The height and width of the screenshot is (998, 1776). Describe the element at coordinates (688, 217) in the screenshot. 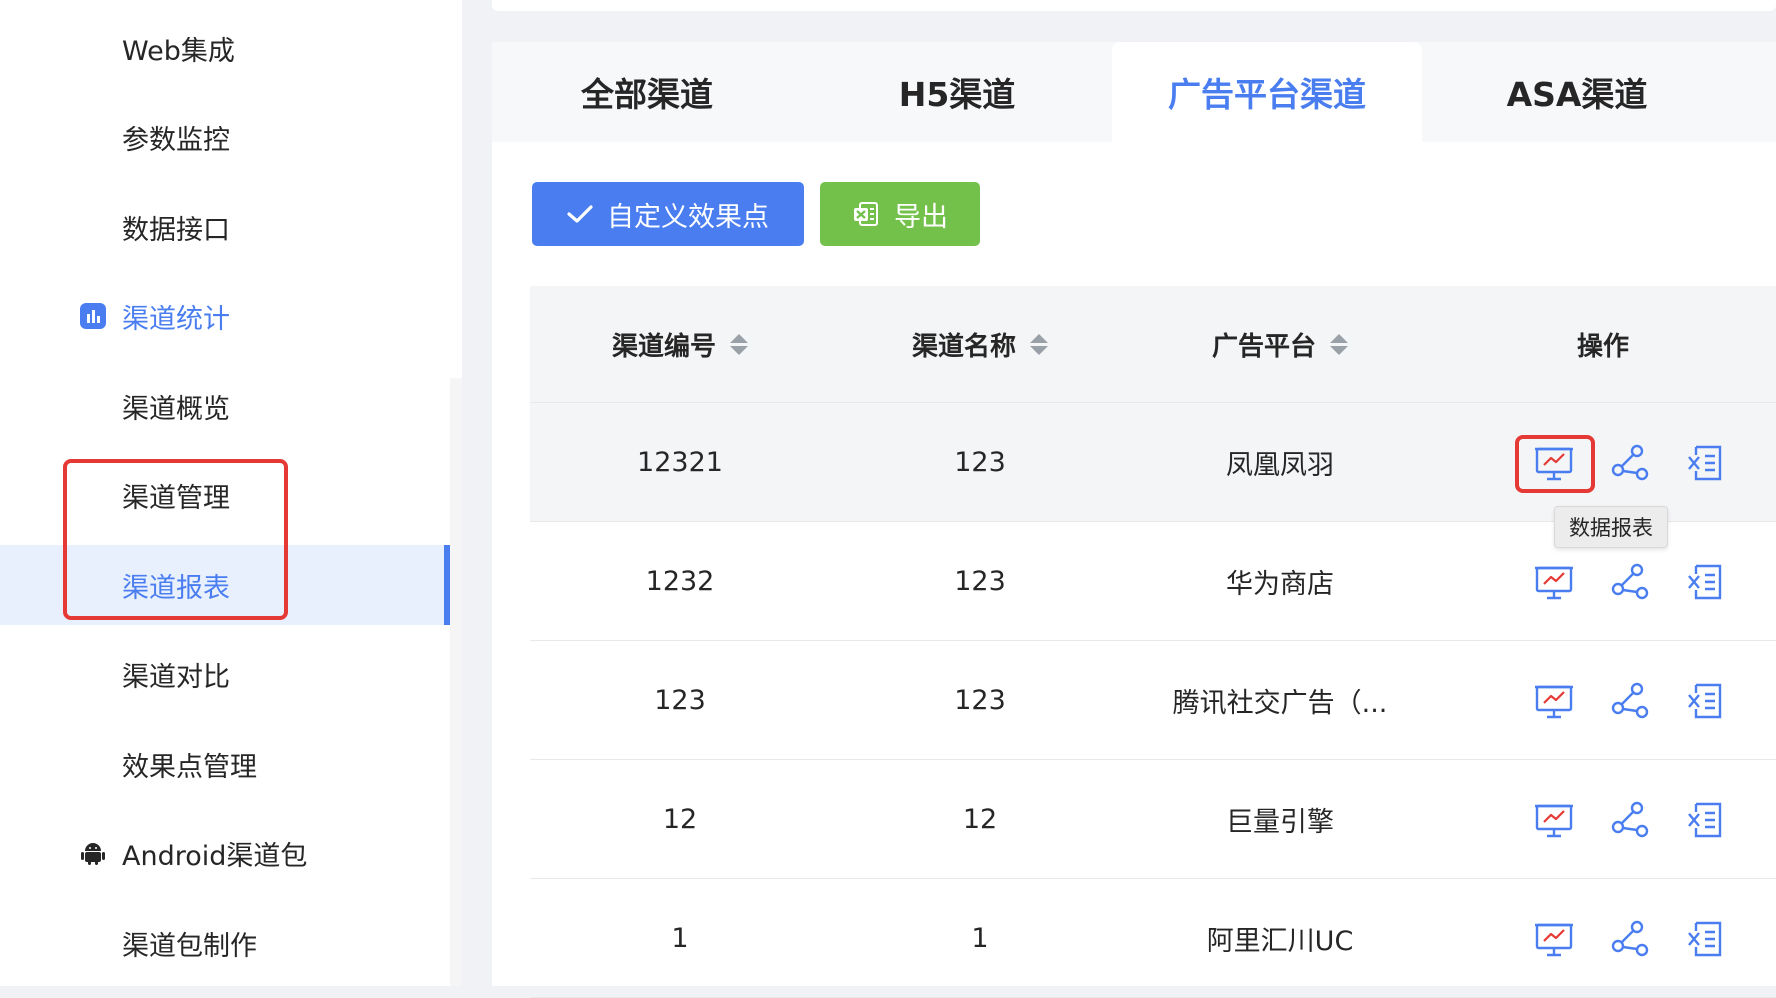

I see `button-label: 自定义效果点` at that location.